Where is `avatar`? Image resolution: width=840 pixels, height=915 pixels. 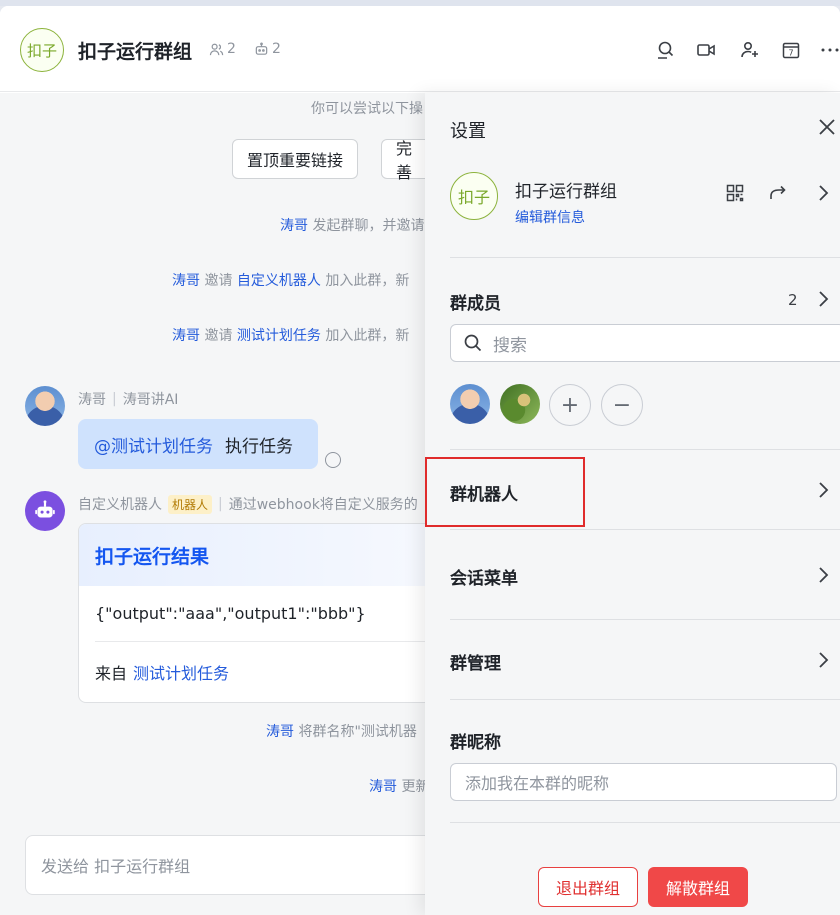 avatar is located at coordinates (45, 406).